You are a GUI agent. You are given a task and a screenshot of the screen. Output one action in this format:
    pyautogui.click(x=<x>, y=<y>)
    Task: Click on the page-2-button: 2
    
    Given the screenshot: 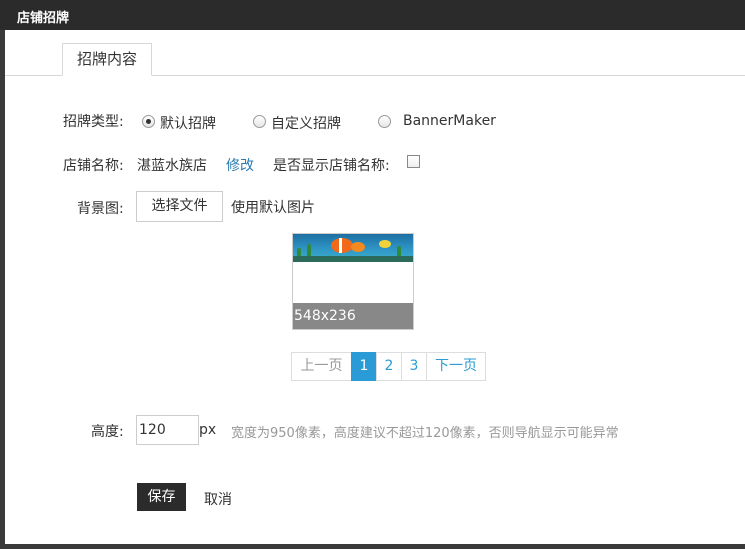 What is the action you would take?
    pyautogui.click(x=389, y=366)
    